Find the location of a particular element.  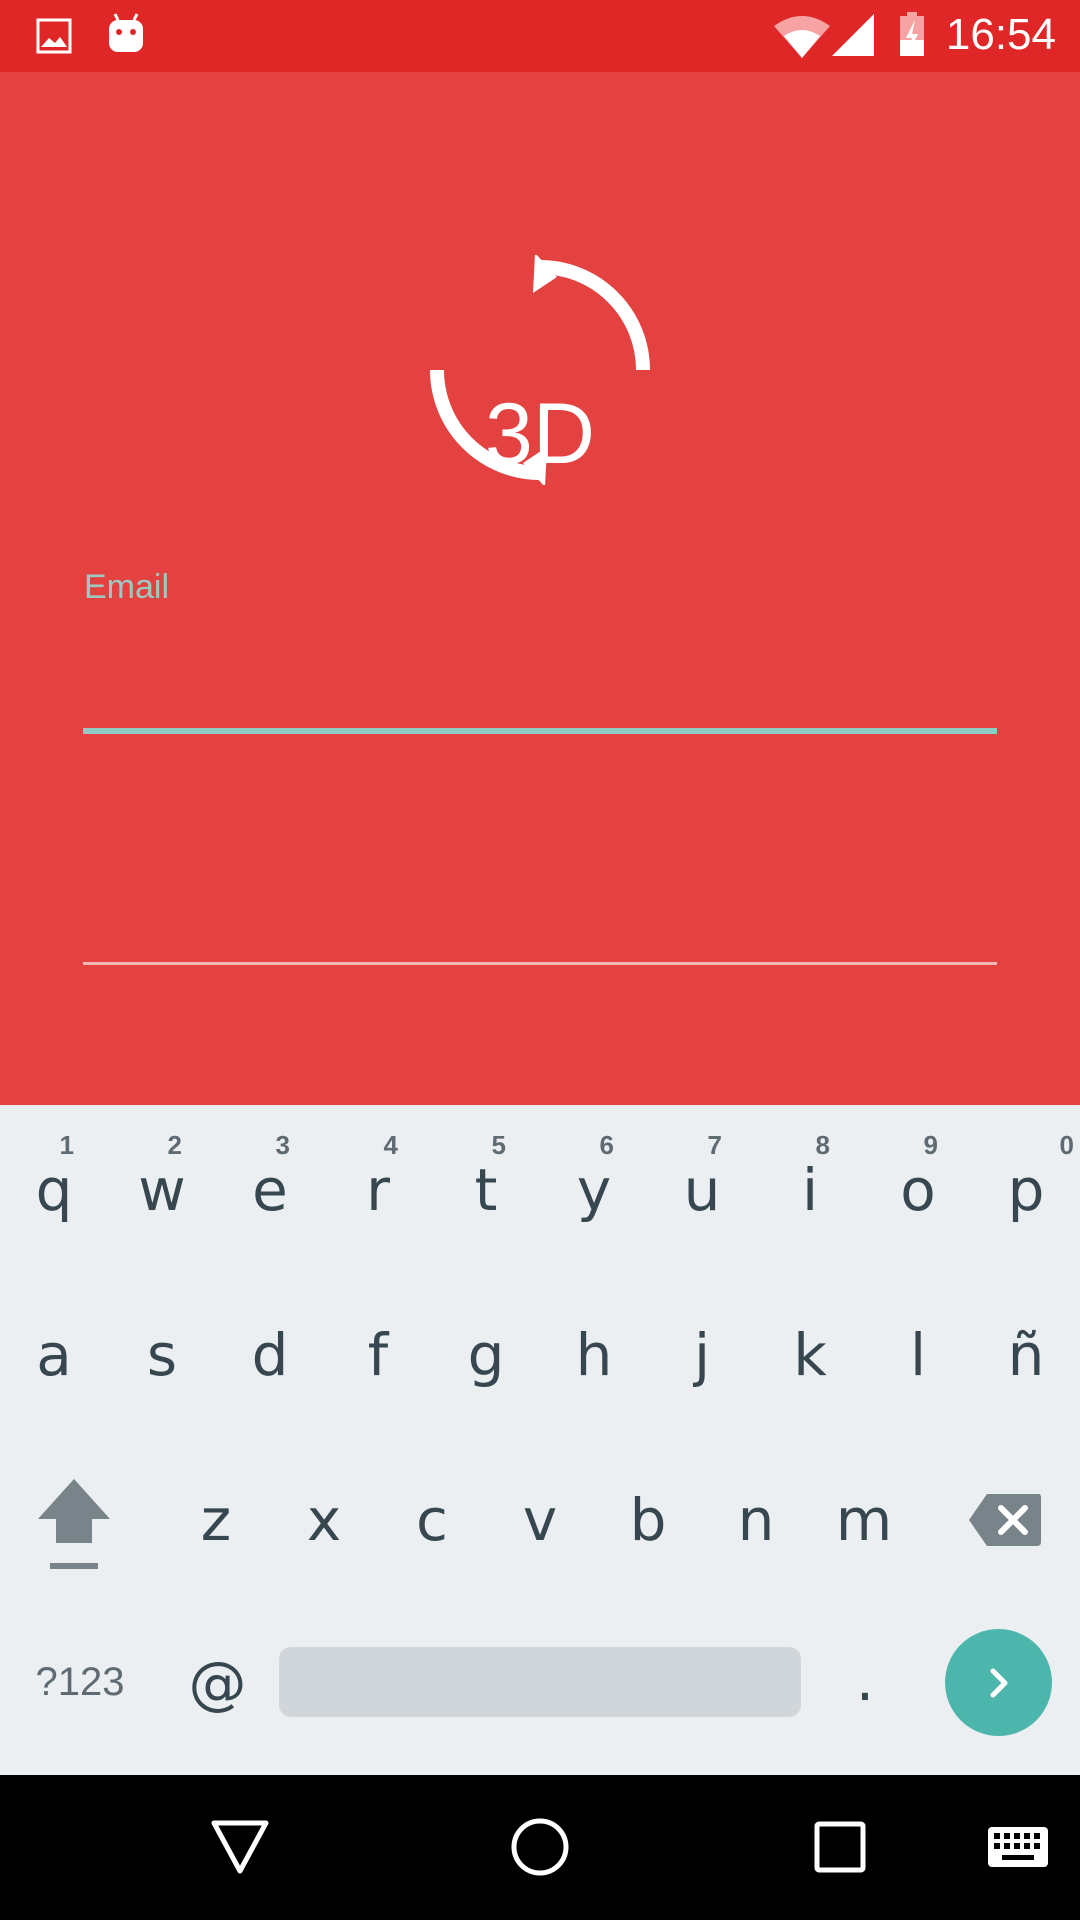

logo-text: 3D is located at coordinates (540, 434).